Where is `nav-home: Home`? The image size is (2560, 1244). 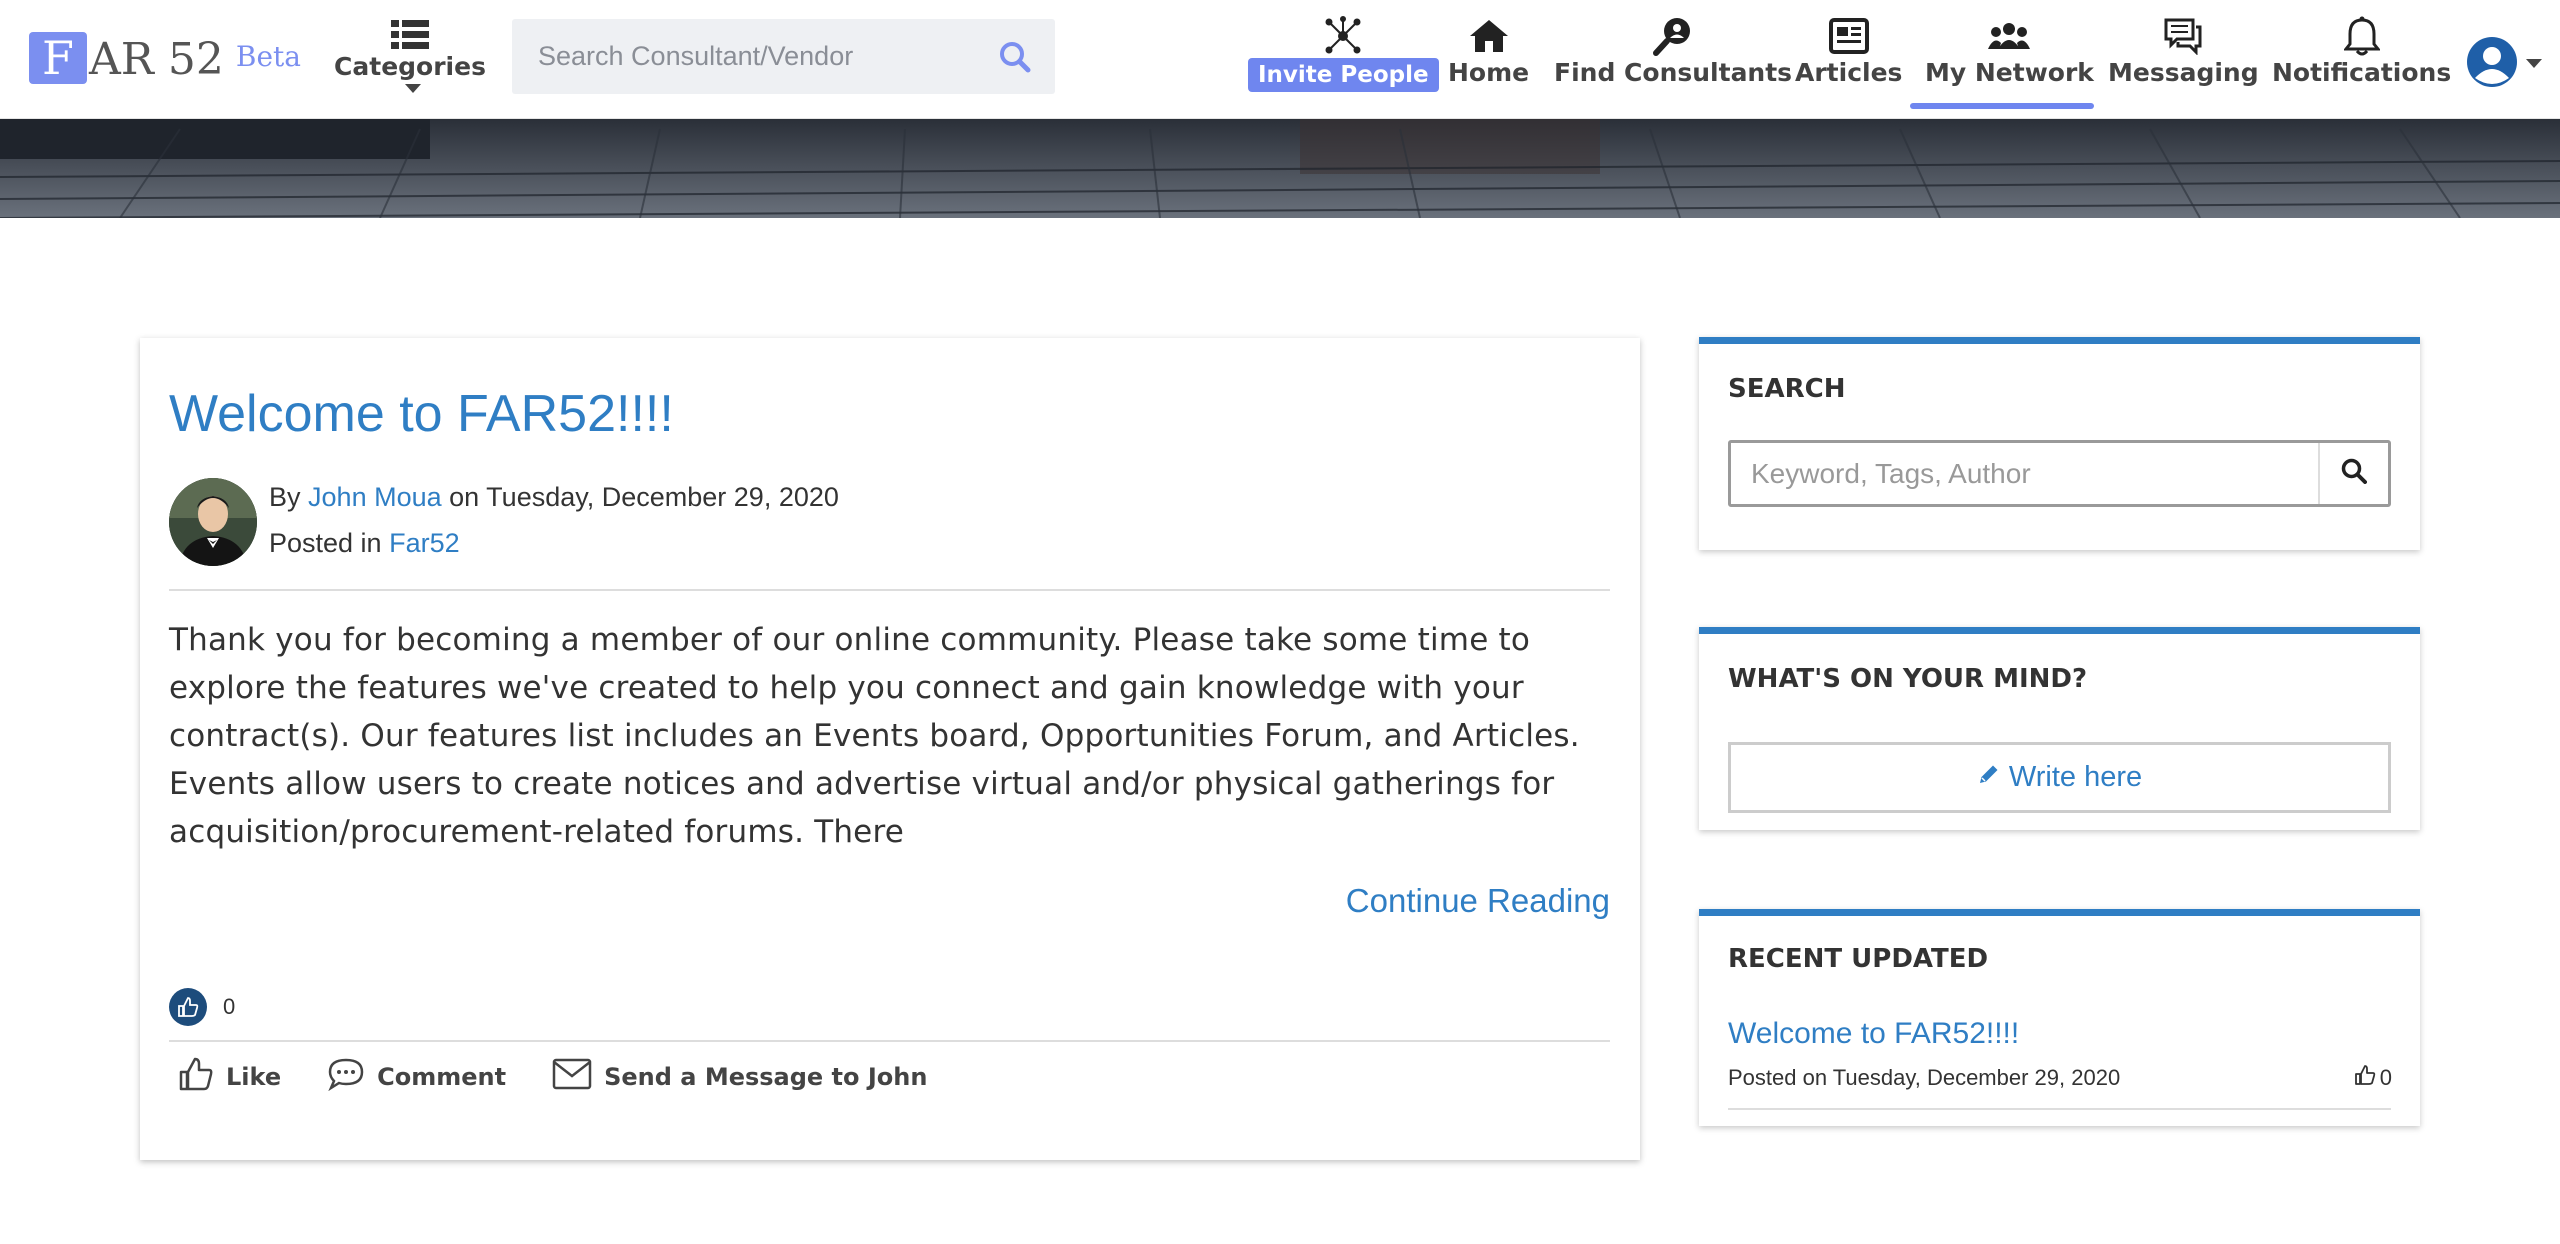 nav-home: Home is located at coordinates (1488, 50).